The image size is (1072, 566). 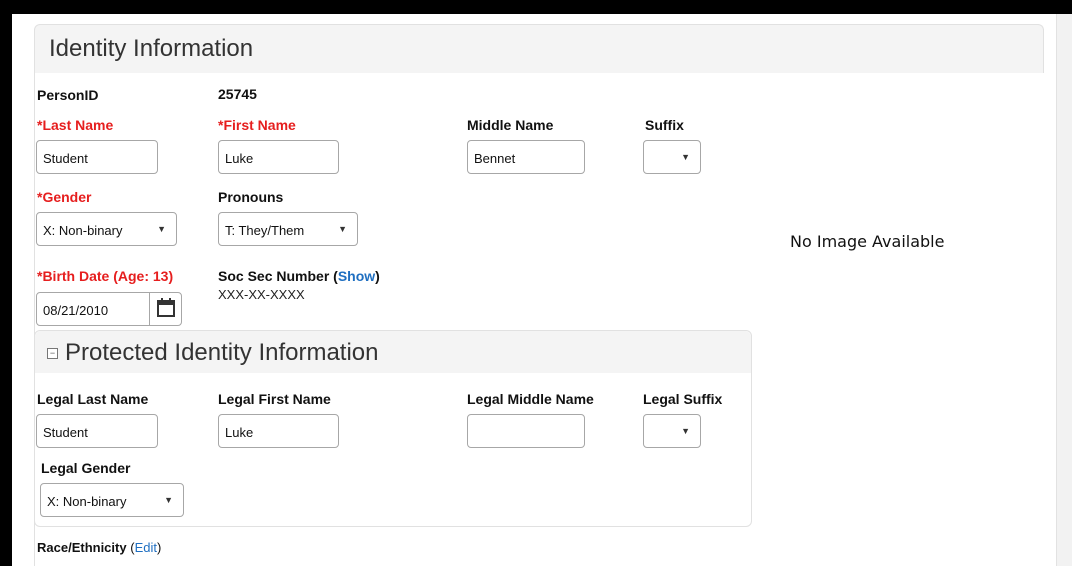 What do you see at coordinates (377, 276) in the screenshot?
I see `ssn-label-close: )` at bounding box center [377, 276].